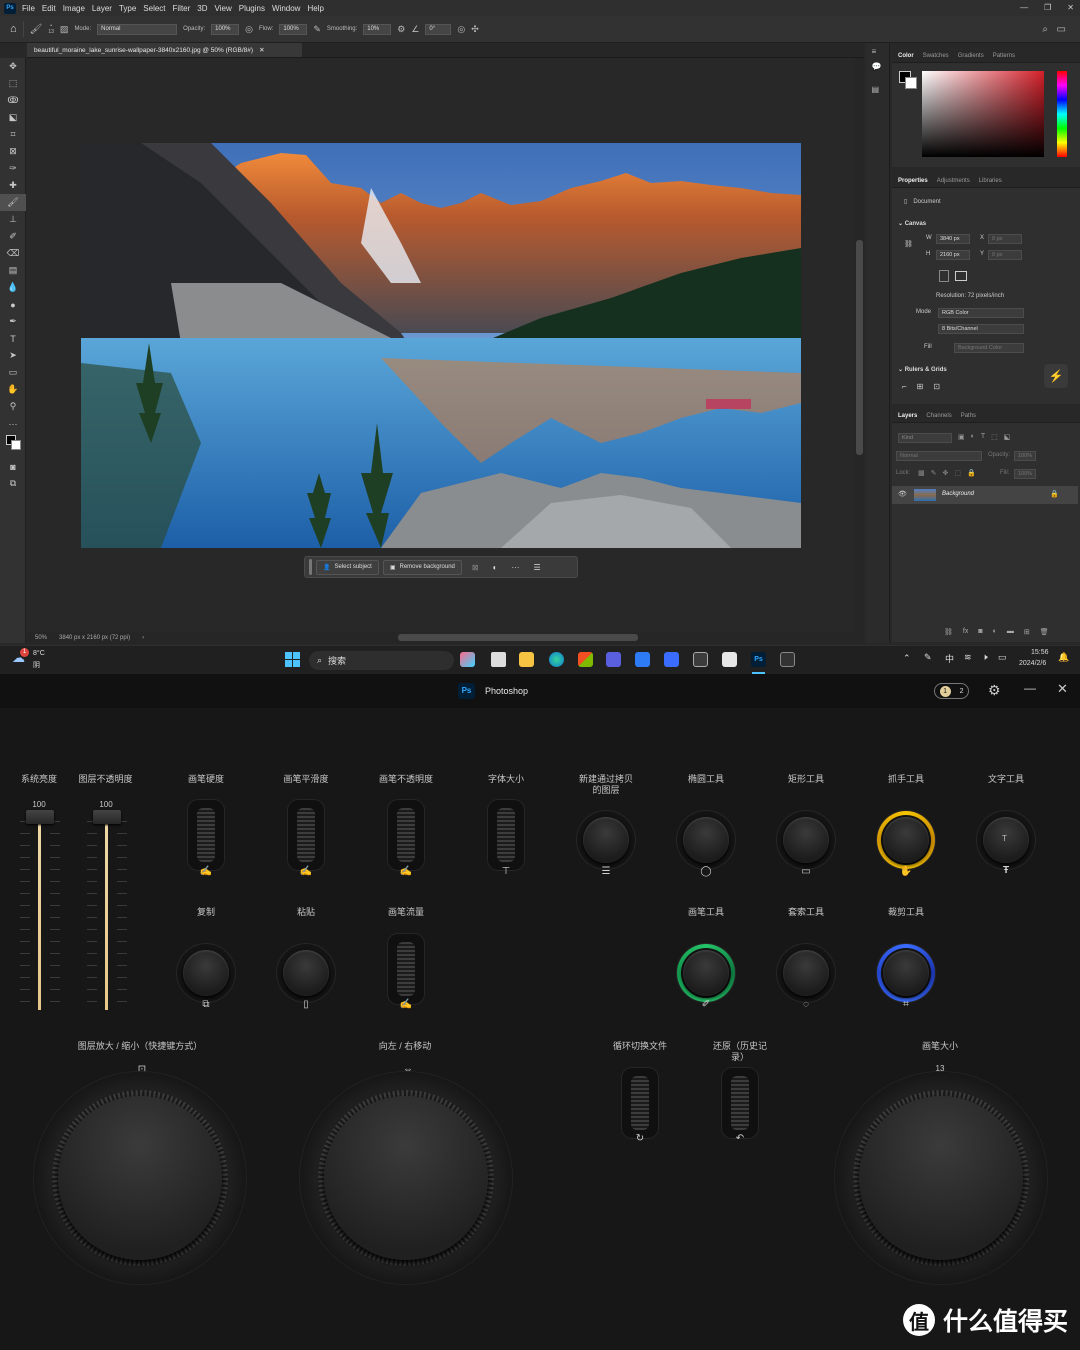 This screenshot has height=1350, width=1080. Describe the element at coordinates (13, 406) in the screenshot. I see `zoom-tool-icon: ⚲` at that location.